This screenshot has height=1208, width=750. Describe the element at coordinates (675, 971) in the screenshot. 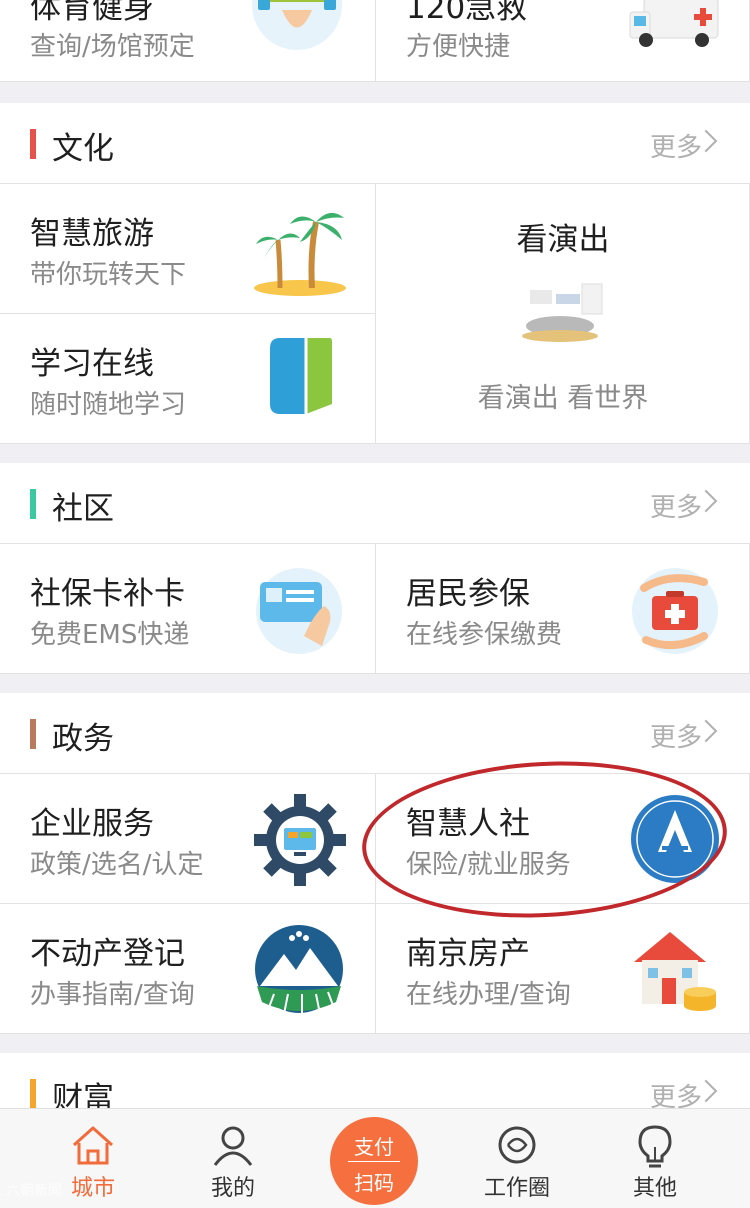

I see `house-icon` at that location.